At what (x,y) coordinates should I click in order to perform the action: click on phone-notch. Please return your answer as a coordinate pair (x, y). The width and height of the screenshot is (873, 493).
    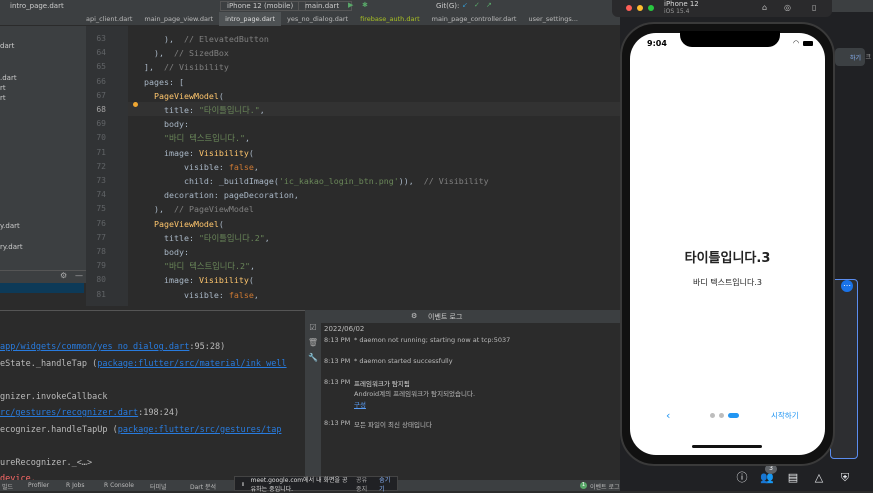
    Looking at the image, I should click on (730, 39).